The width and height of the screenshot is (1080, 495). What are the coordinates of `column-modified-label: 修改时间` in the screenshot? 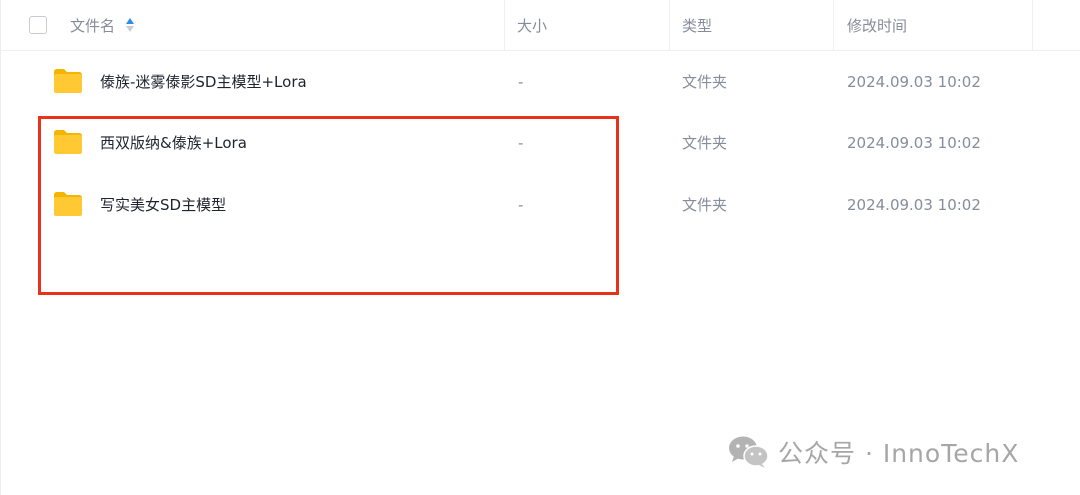 It's located at (877, 26).